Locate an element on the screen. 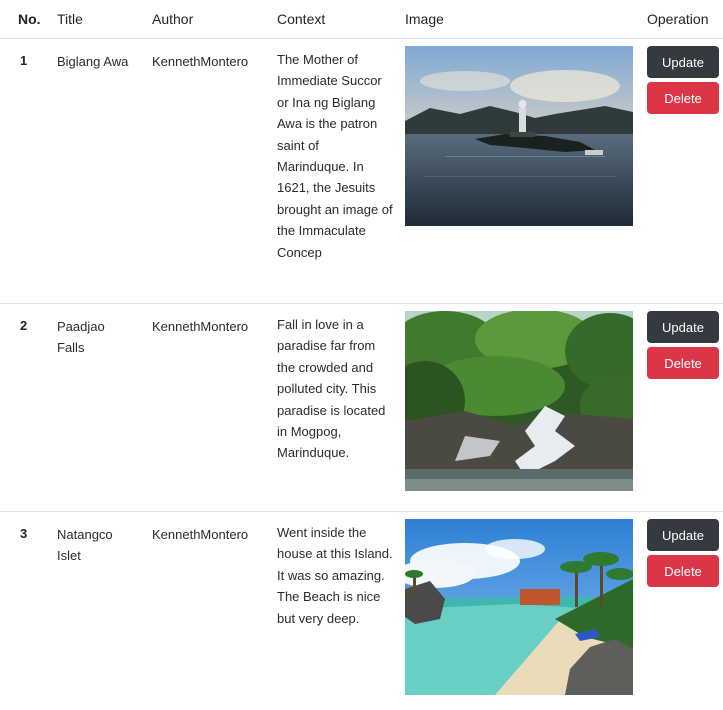 This screenshot has height=710, width=723. header-author: Author is located at coordinates (214, 19).